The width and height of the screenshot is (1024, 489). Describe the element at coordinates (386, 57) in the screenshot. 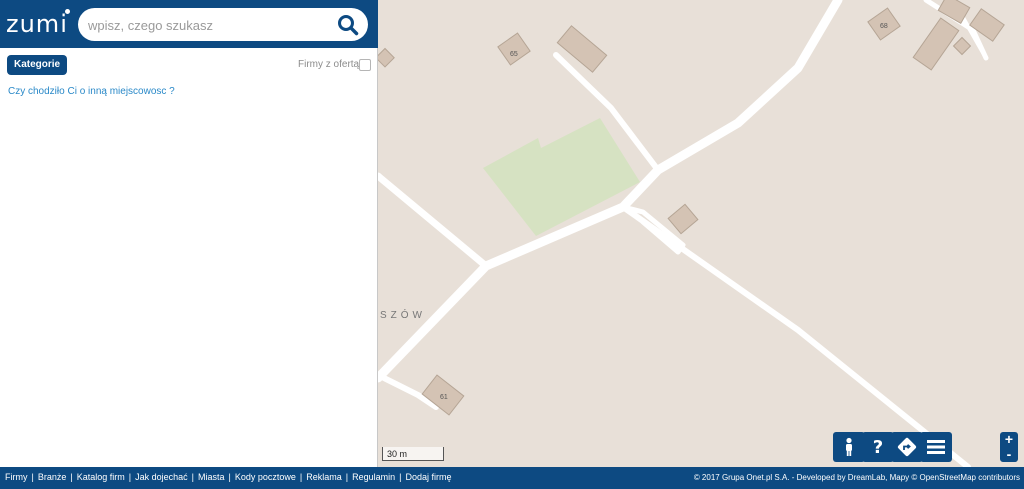

I see `building-small-left` at that location.